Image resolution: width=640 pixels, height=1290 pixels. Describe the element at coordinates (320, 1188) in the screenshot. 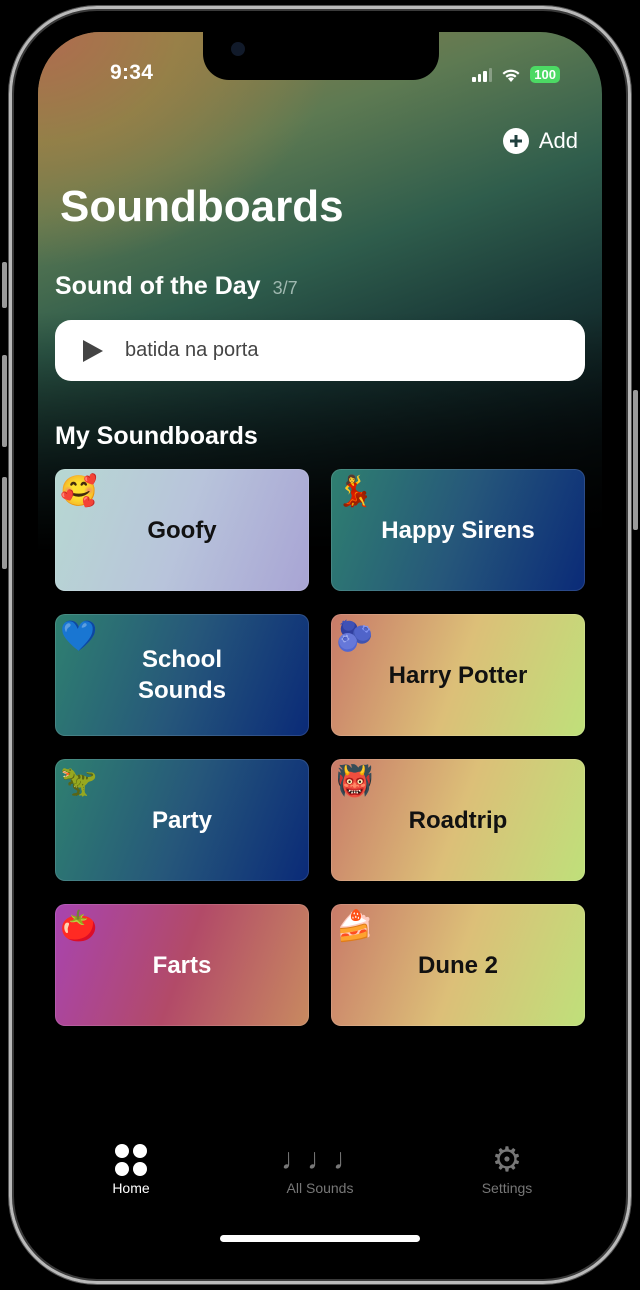

I see `tab-all-sounds-label: All Sounds` at that location.